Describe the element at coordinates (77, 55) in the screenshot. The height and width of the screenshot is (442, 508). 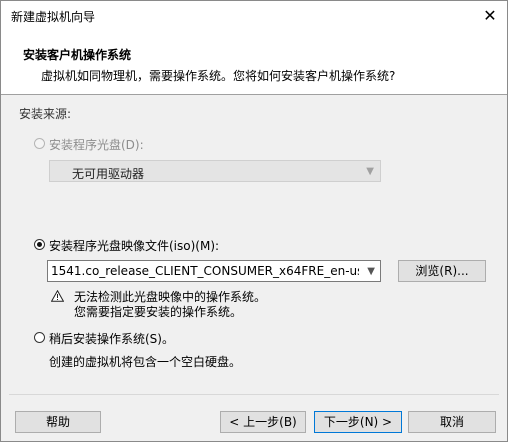
I see `page-title: 安装客户机操作系统` at that location.